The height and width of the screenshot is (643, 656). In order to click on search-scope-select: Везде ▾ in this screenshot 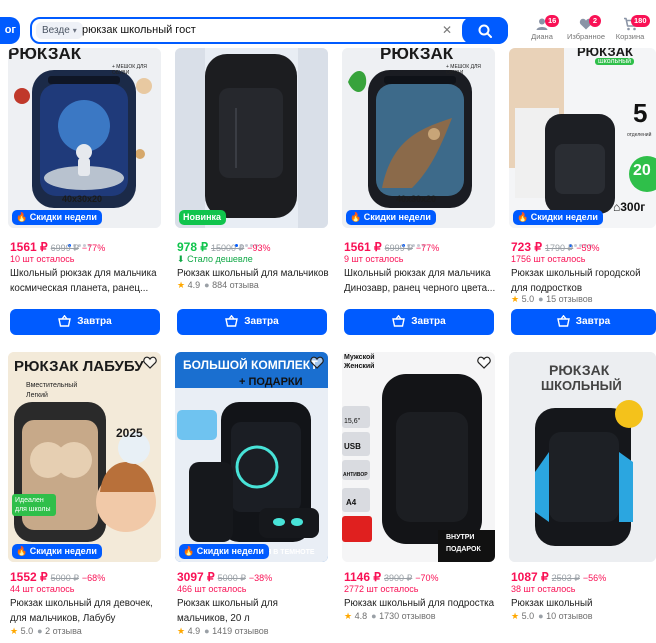, I will do `click(59, 30)`.